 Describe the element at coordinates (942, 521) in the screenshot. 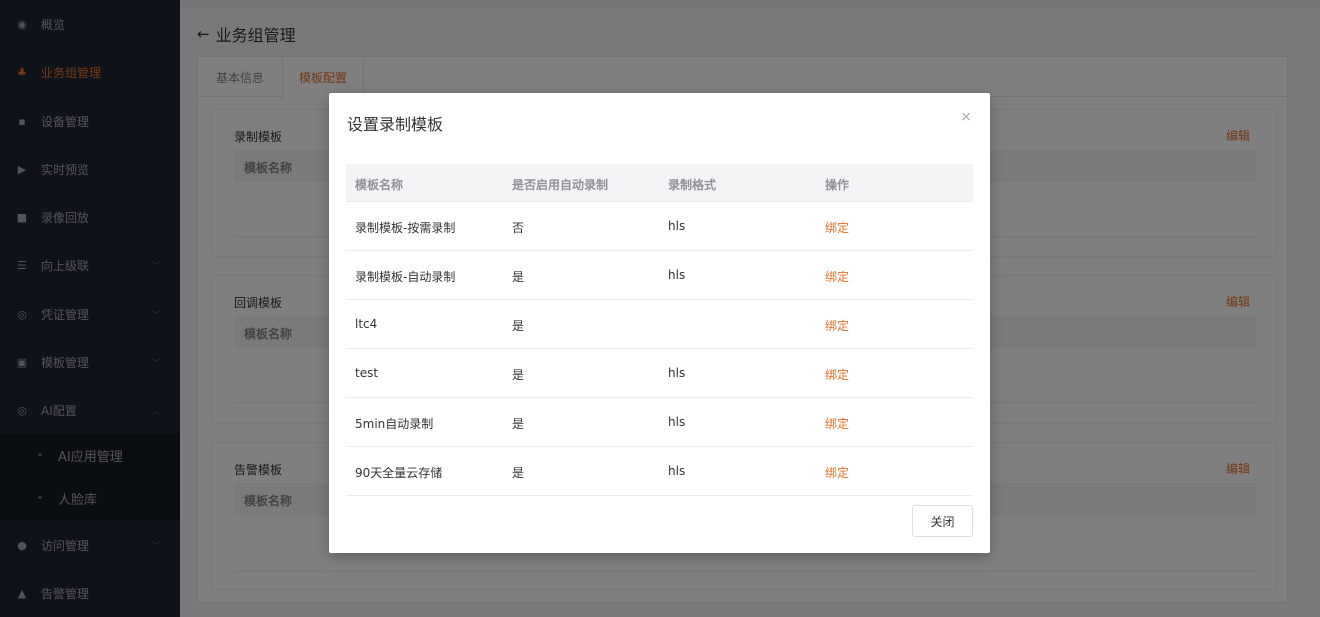

I see `close-button: 关闭` at that location.